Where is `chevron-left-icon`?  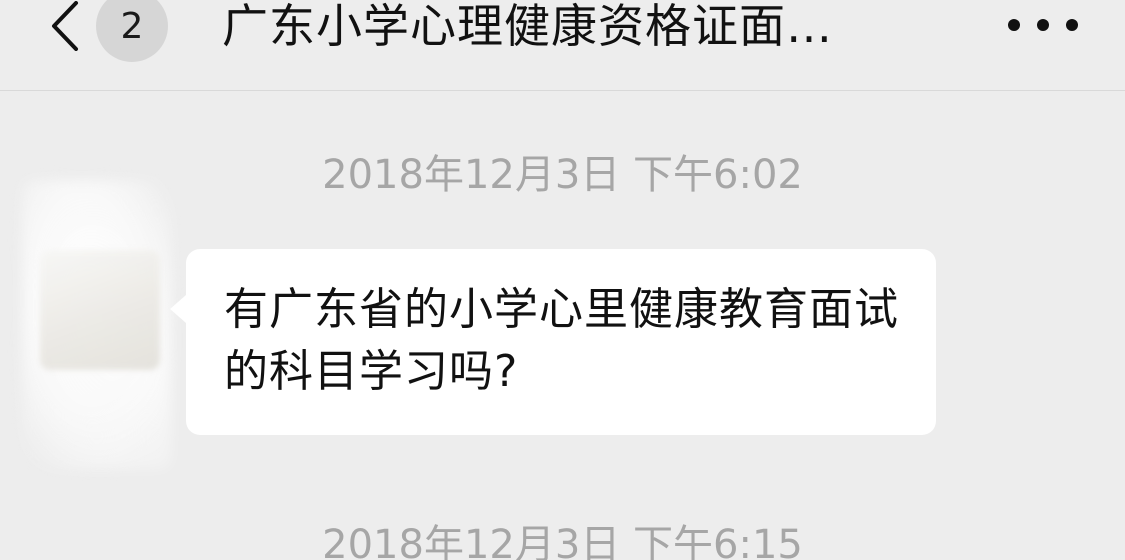 chevron-left-icon is located at coordinates (65, 26).